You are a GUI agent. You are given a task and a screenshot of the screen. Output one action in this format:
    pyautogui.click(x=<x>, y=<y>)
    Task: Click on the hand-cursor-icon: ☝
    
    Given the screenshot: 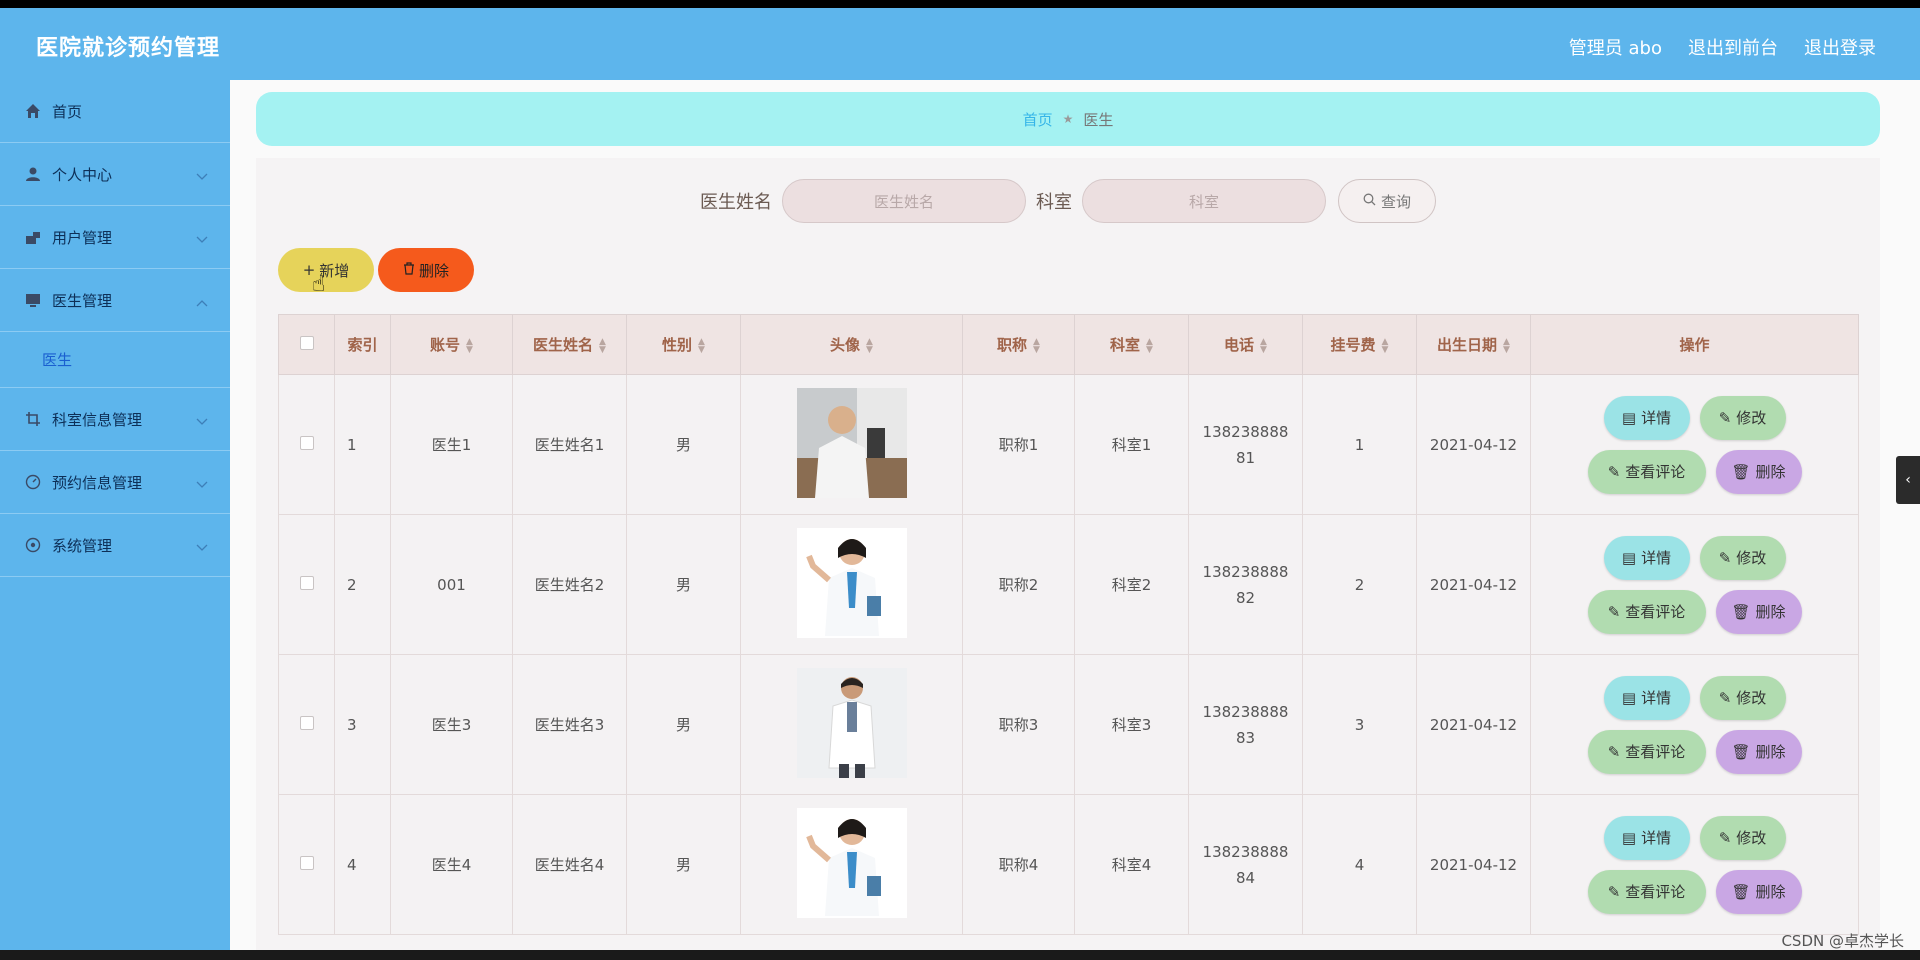 What is the action you would take?
    pyautogui.click(x=319, y=284)
    